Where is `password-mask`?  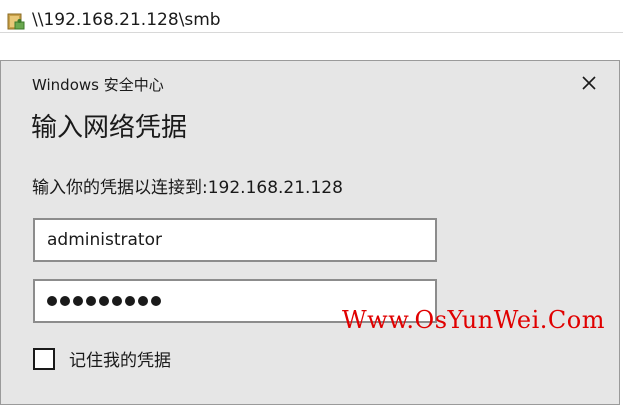
password-mask is located at coordinates (104, 301).